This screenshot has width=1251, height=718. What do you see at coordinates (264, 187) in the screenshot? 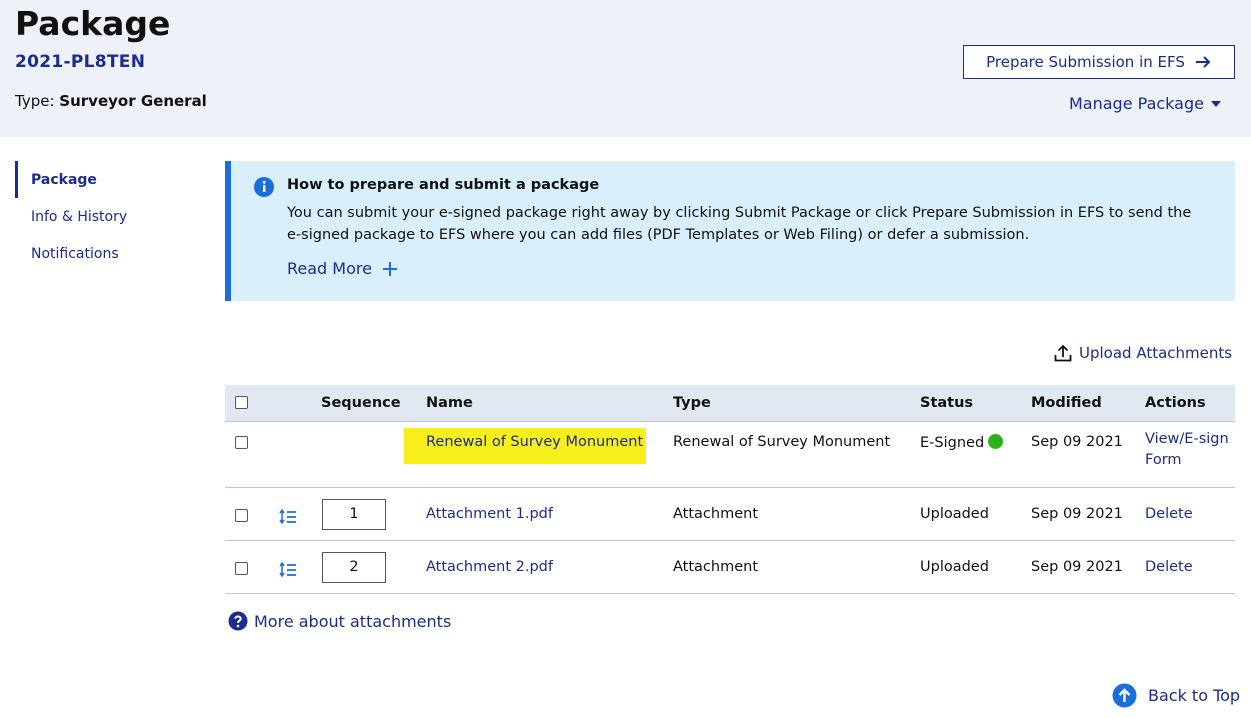
I see `info-icon` at bounding box center [264, 187].